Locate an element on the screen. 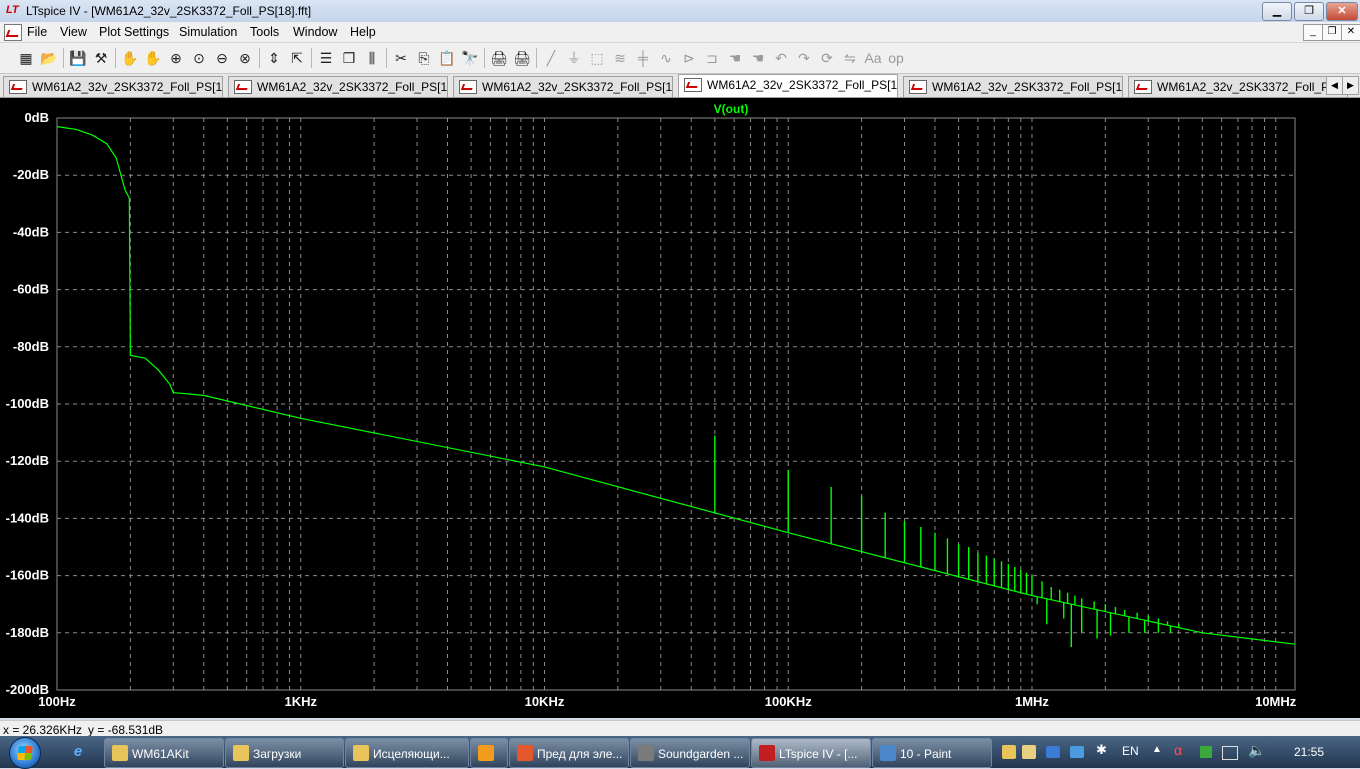 The image size is (1360, 769). zoom-out-icon: ⊖ is located at coordinates (222, 58).